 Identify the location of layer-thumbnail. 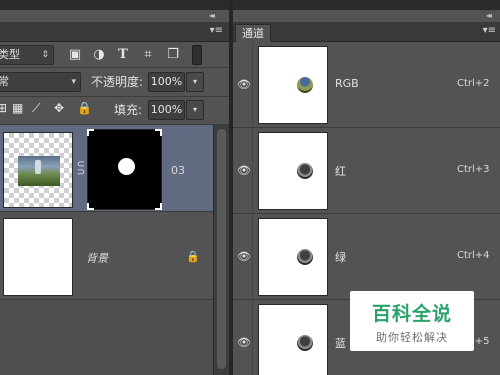
(38, 170).